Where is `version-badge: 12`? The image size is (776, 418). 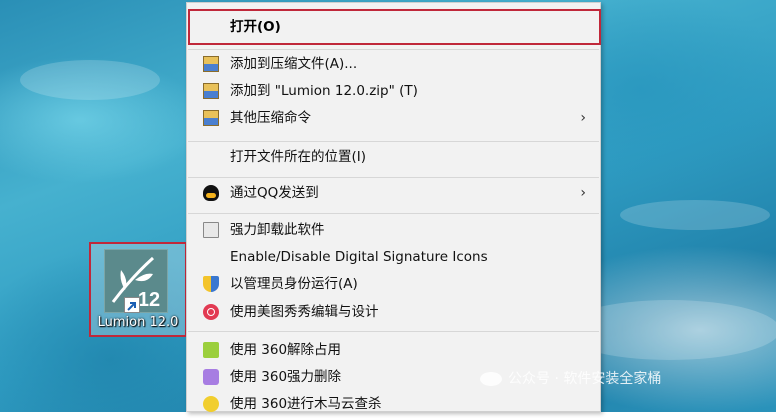 version-badge: 12 is located at coordinates (149, 300).